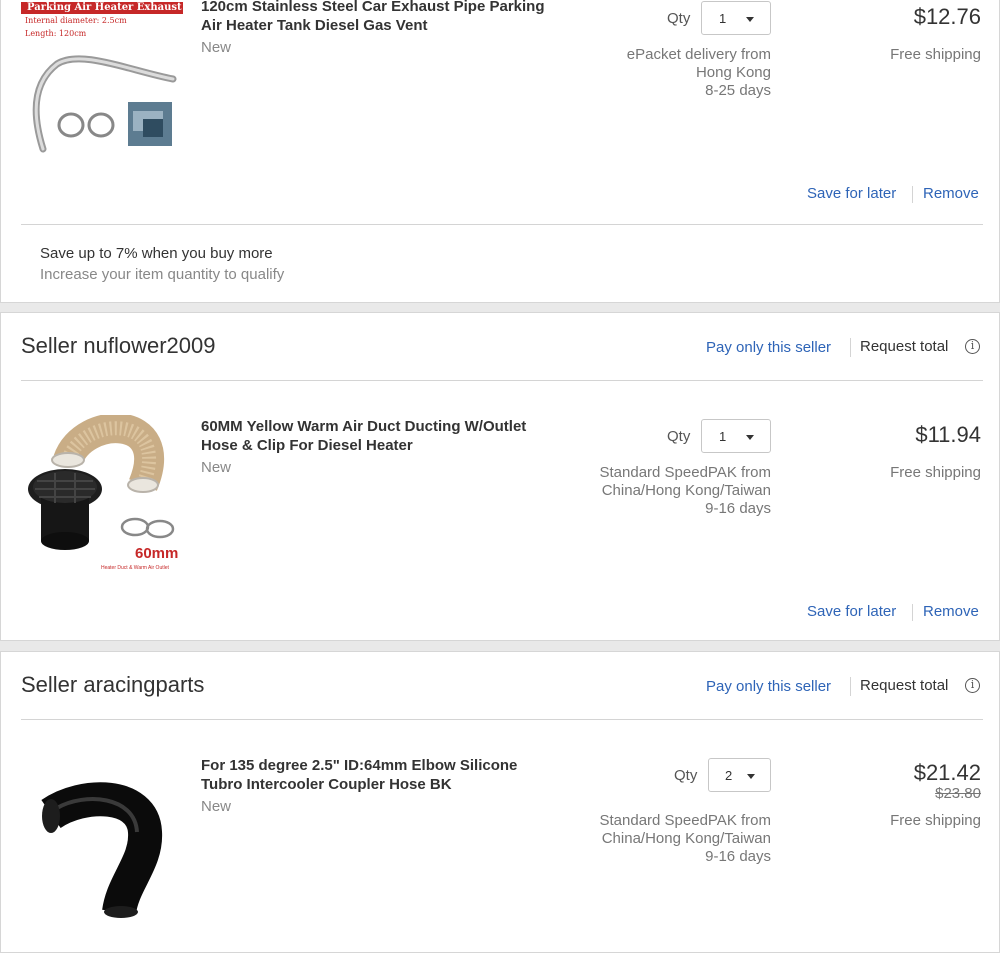  I want to click on volume-discount-promo: Save up to 7% when you buy more, so click(156, 253).